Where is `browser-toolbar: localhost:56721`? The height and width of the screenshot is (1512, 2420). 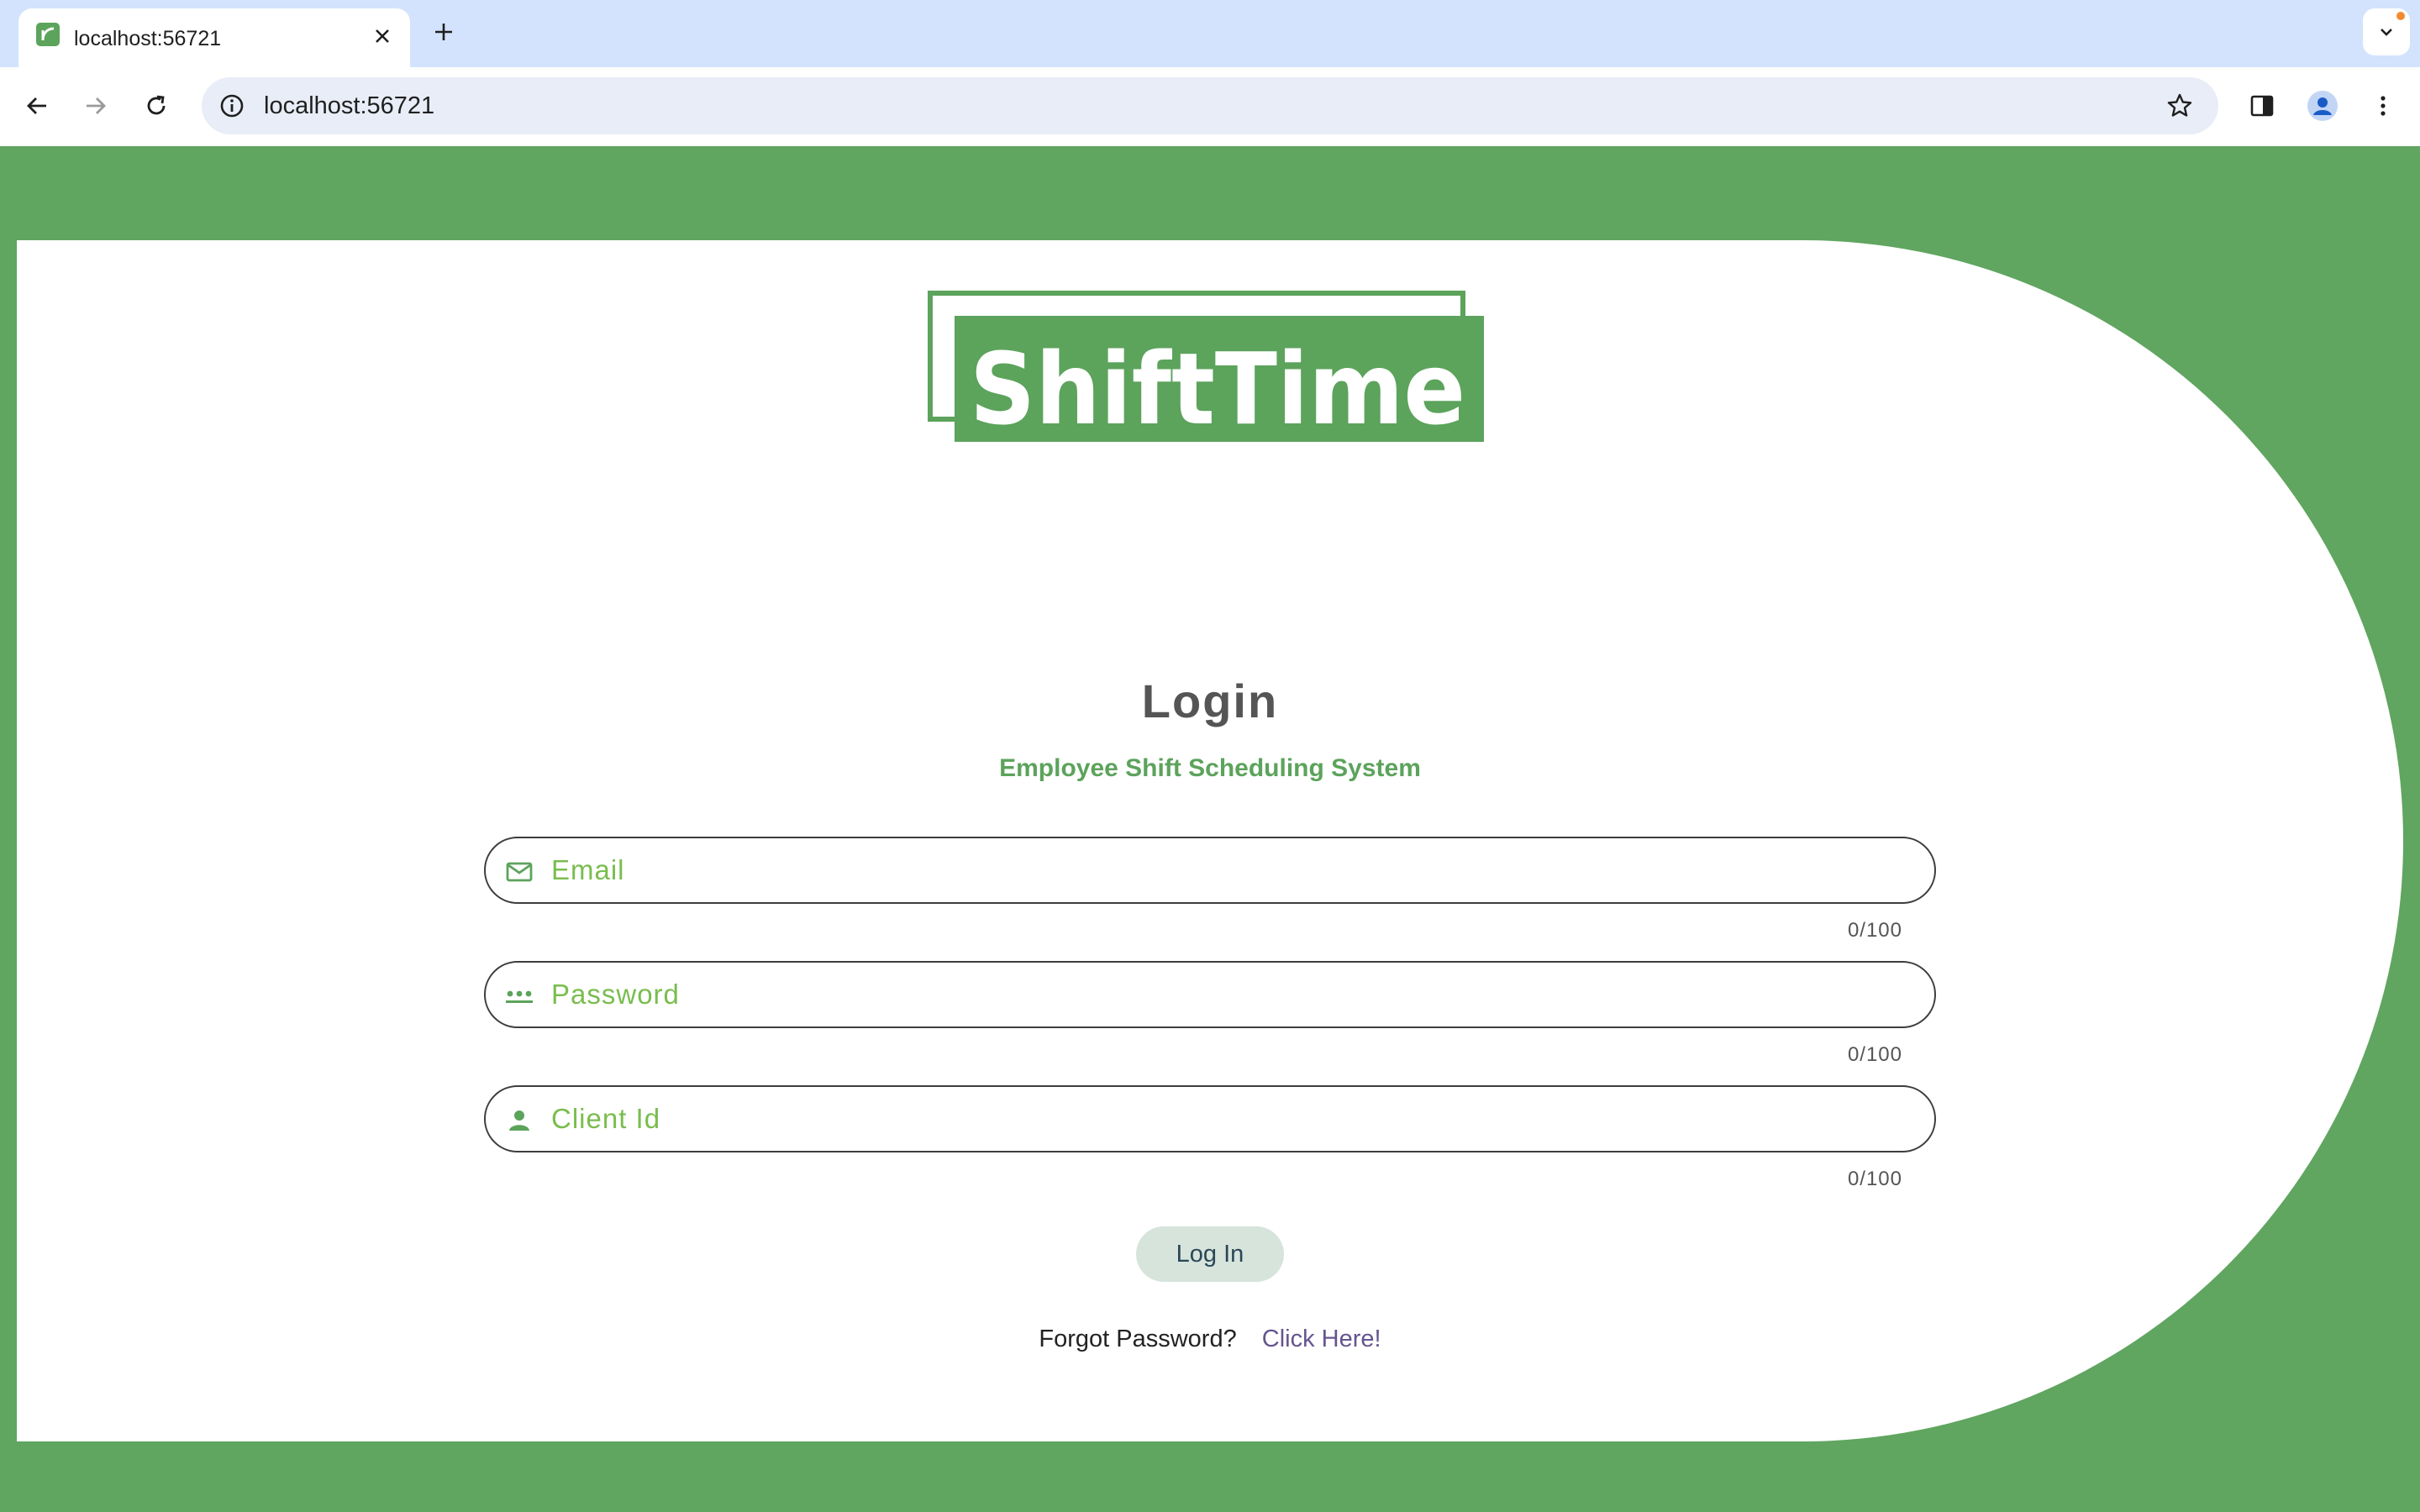
browser-toolbar: localhost:56721 is located at coordinates (1210, 106).